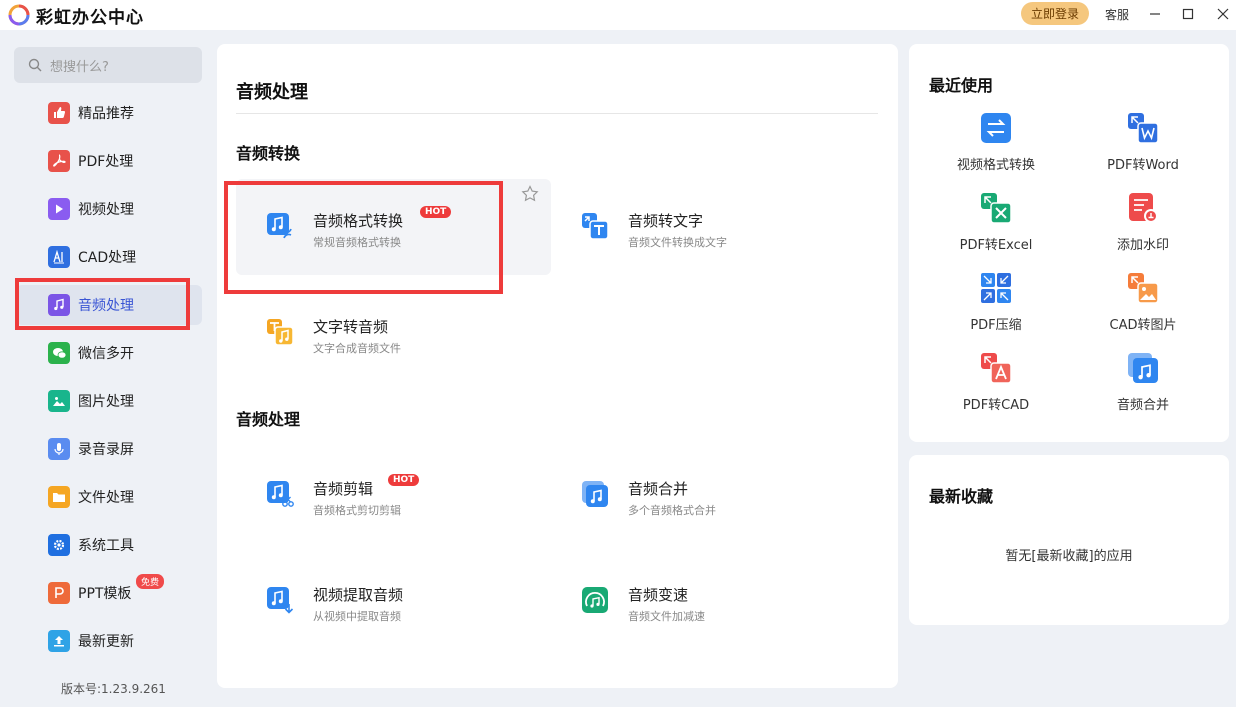 This screenshot has width=1236, height=707. What do you see at coordinates (59, 401) in the screenshot?
I see `image-icon` at bounding box center [59, 401].